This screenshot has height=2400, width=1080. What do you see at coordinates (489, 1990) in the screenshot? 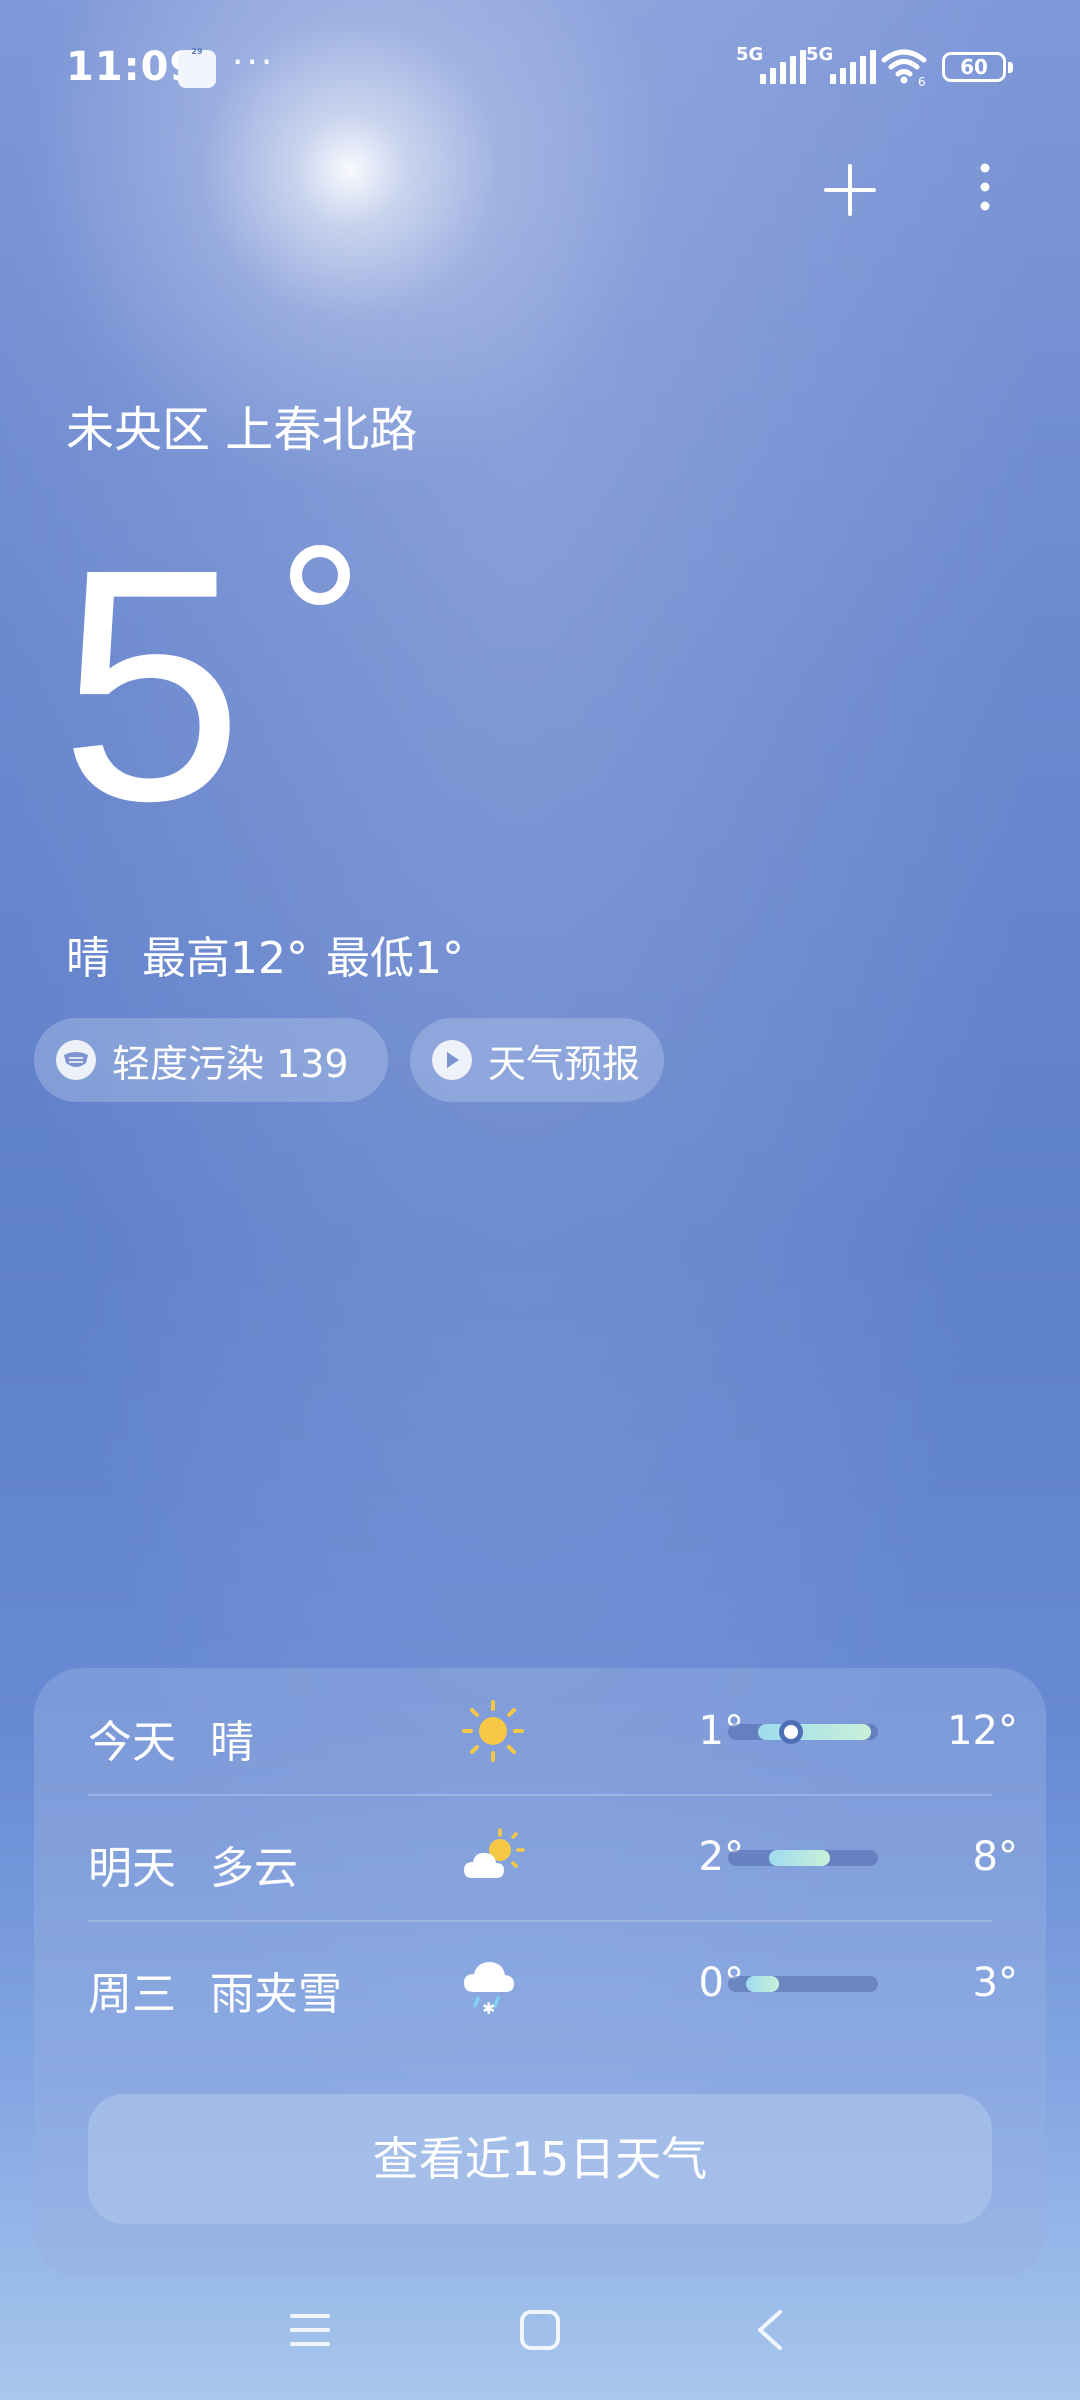
I see `sleet-icon: ✱` at bounding box center [489, 1990].